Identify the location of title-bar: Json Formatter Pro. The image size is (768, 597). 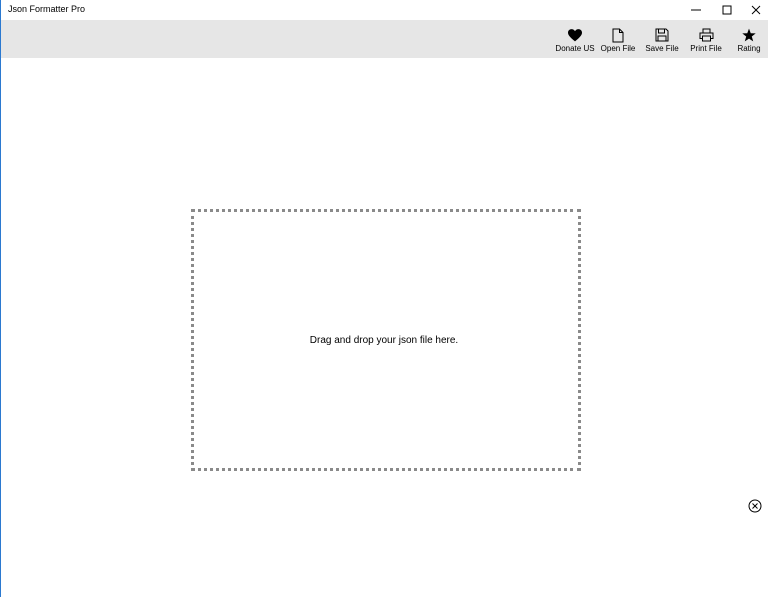
(384, 10).